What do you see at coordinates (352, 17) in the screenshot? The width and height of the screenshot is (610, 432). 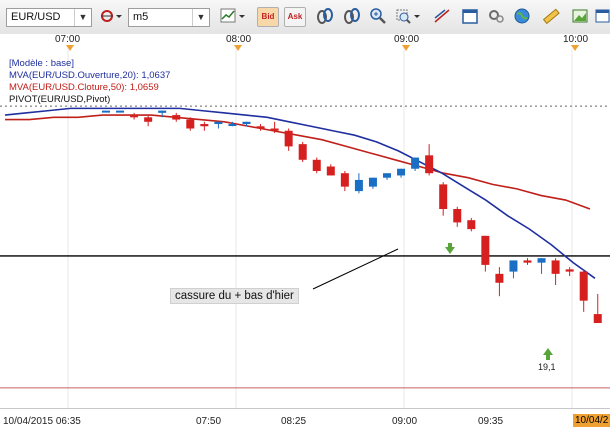 I see `link-alt-icon` at bounding box center [352, 17].